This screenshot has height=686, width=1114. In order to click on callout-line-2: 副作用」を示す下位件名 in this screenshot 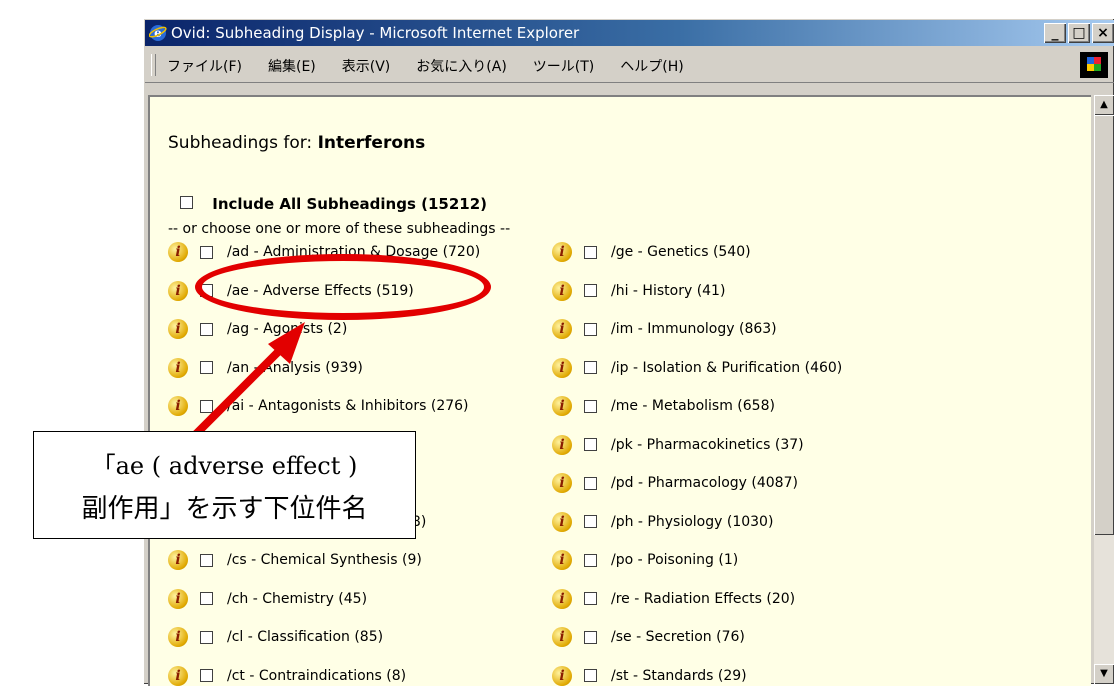, I will do `click(224, 506)`.